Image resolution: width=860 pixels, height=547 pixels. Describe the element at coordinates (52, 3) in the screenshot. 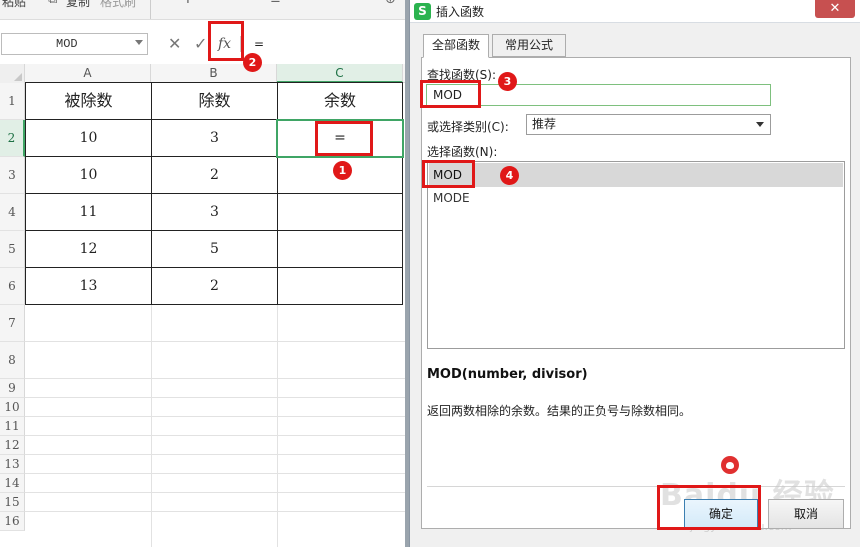

I see `copy-icon: ⧉` at that location.